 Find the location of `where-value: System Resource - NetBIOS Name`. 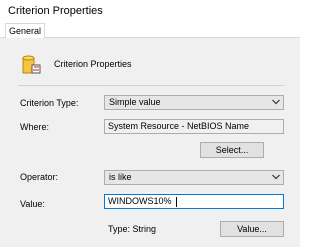

where-value: System Resource - NetBIOS Name is located at coordinates (179, 126).